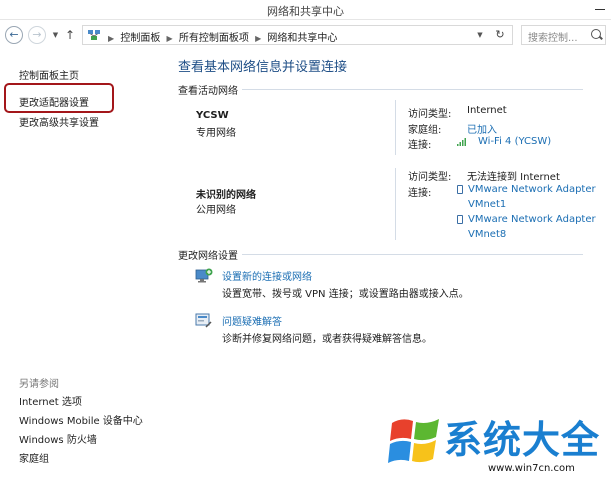 The image size is (611, 485). I want to click on breadcrumb-item: 网络和共享中心, so click(302, 38).